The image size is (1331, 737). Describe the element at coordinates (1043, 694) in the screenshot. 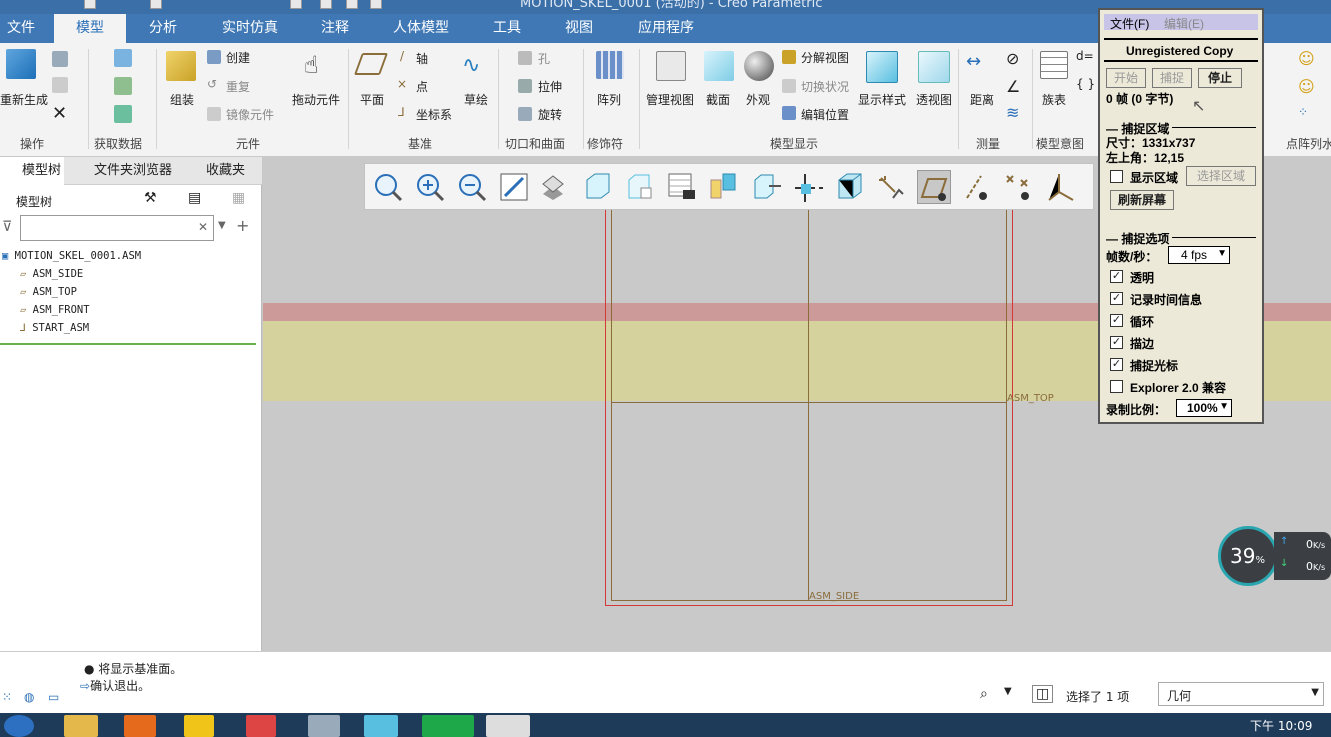

I see `selected-items-icon: ◫` at that location.